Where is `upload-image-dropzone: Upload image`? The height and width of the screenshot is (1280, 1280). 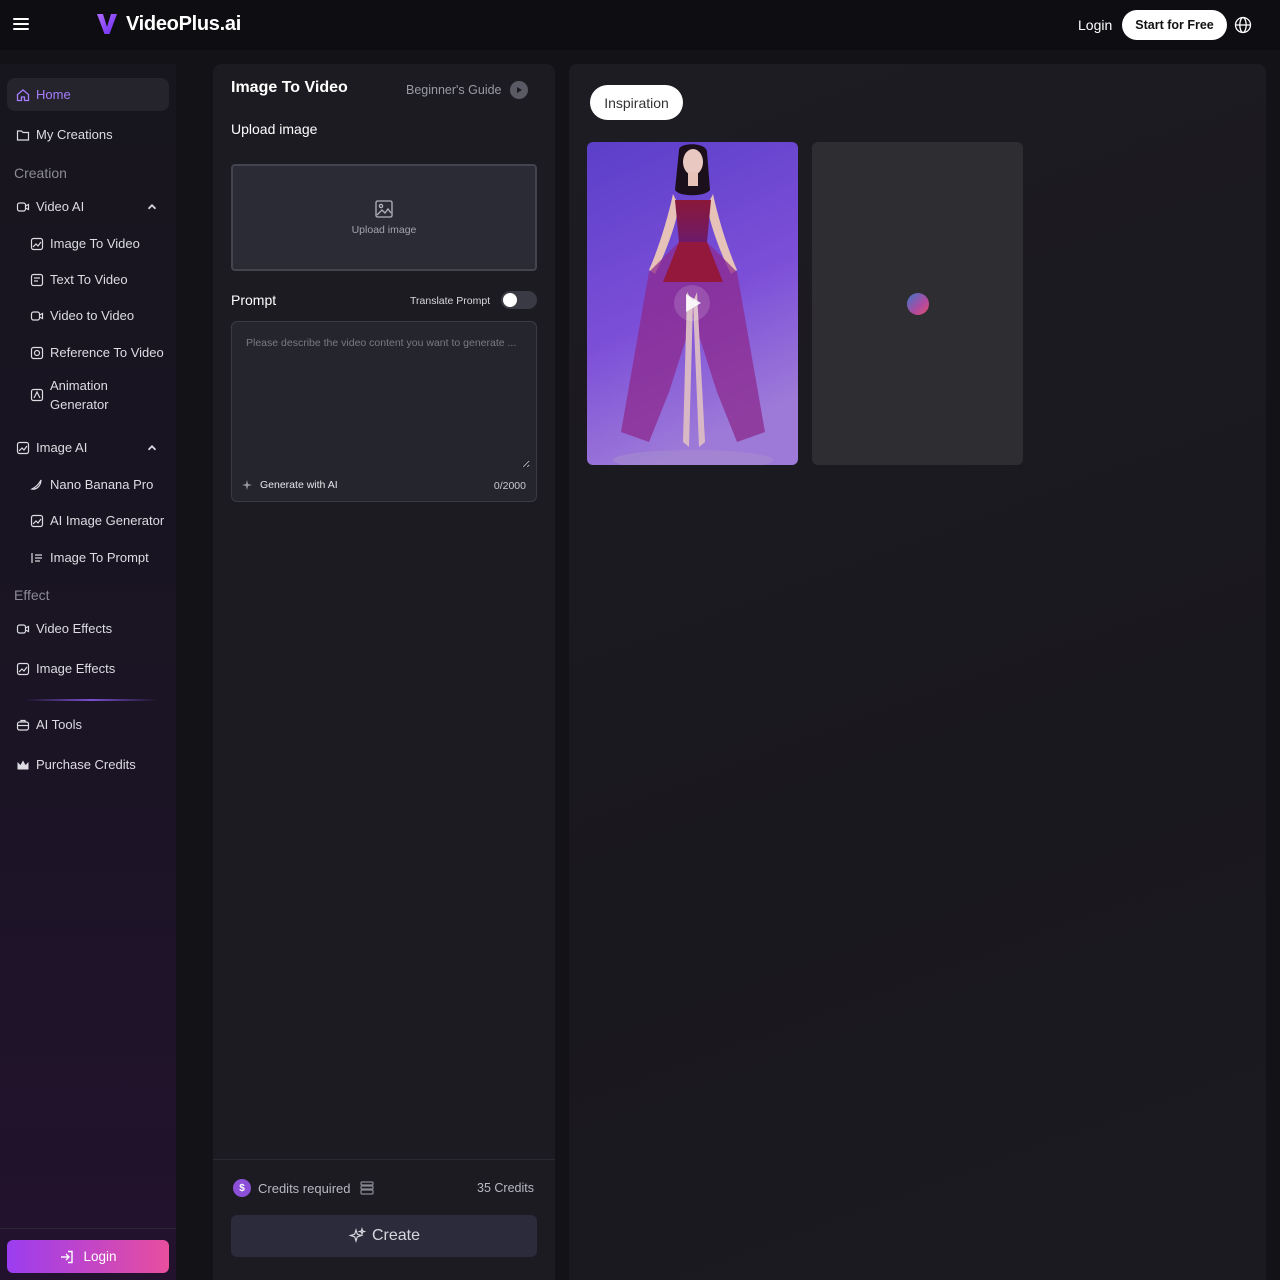
upload-image-dropzone: Upload image is located at coordinates (384, 217).